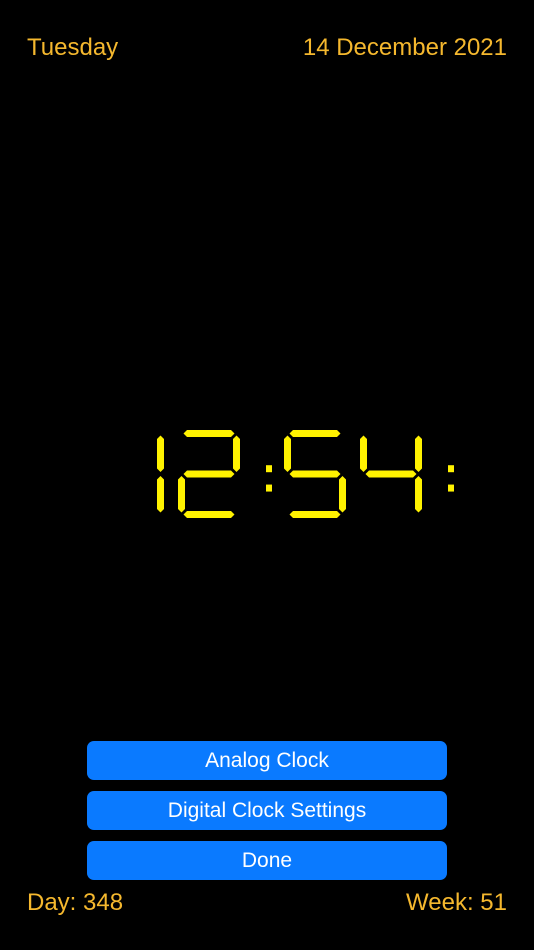 Image resolution: width=534 pixels, height=950 pixels. Describe the element at coordinates (267, 810) in the screenshot. I see `digital-clock-settings-button: Digital Clock Settings` at that location.